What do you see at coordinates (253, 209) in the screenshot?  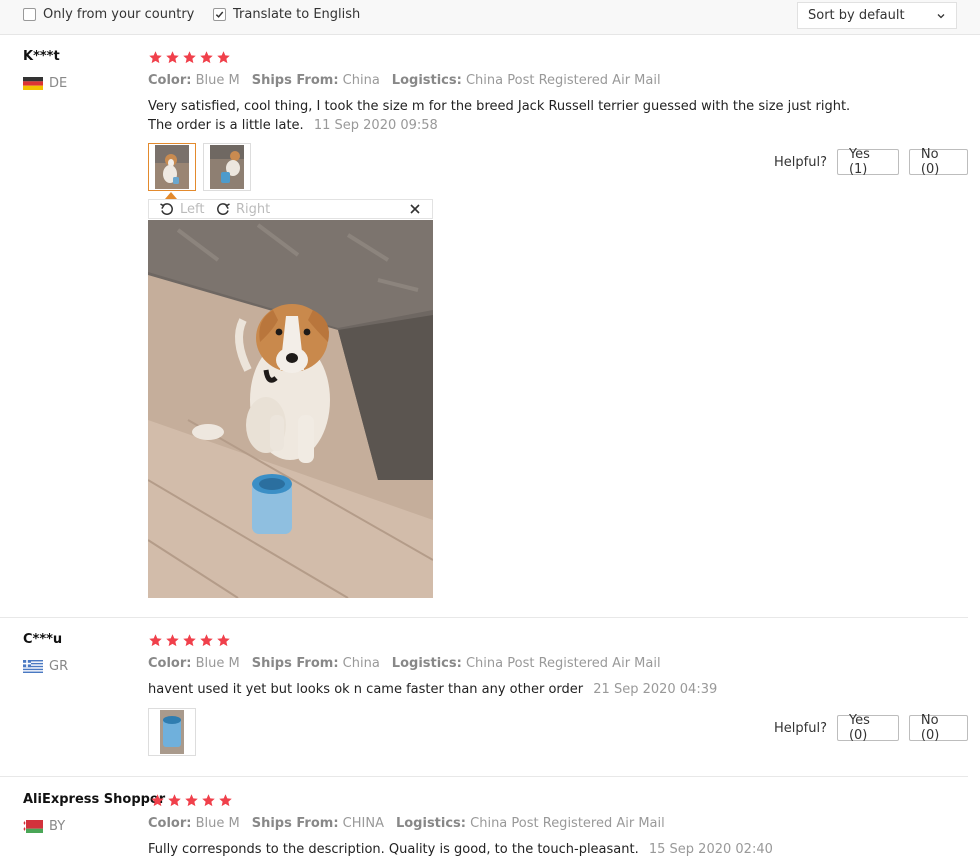 I see `rotate-right-label: Right` at bounding box center [253, 209].